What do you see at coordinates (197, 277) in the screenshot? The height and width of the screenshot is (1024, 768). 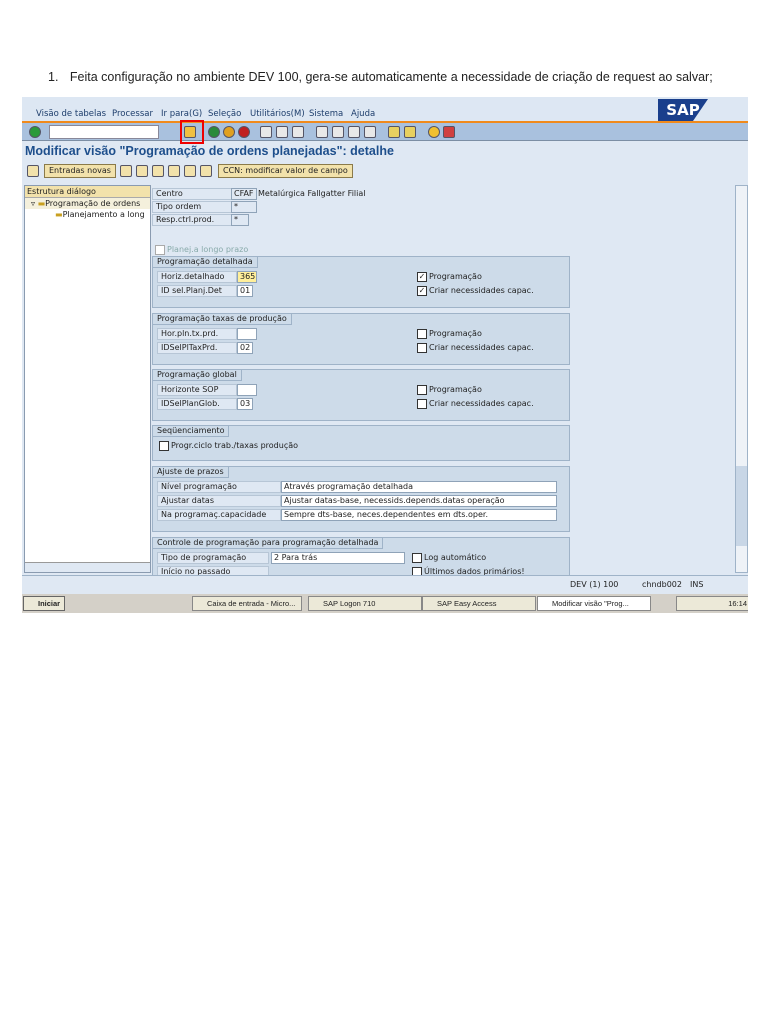 I see `field-label: Horiz.detalhado` at bounding box center [197, 277].